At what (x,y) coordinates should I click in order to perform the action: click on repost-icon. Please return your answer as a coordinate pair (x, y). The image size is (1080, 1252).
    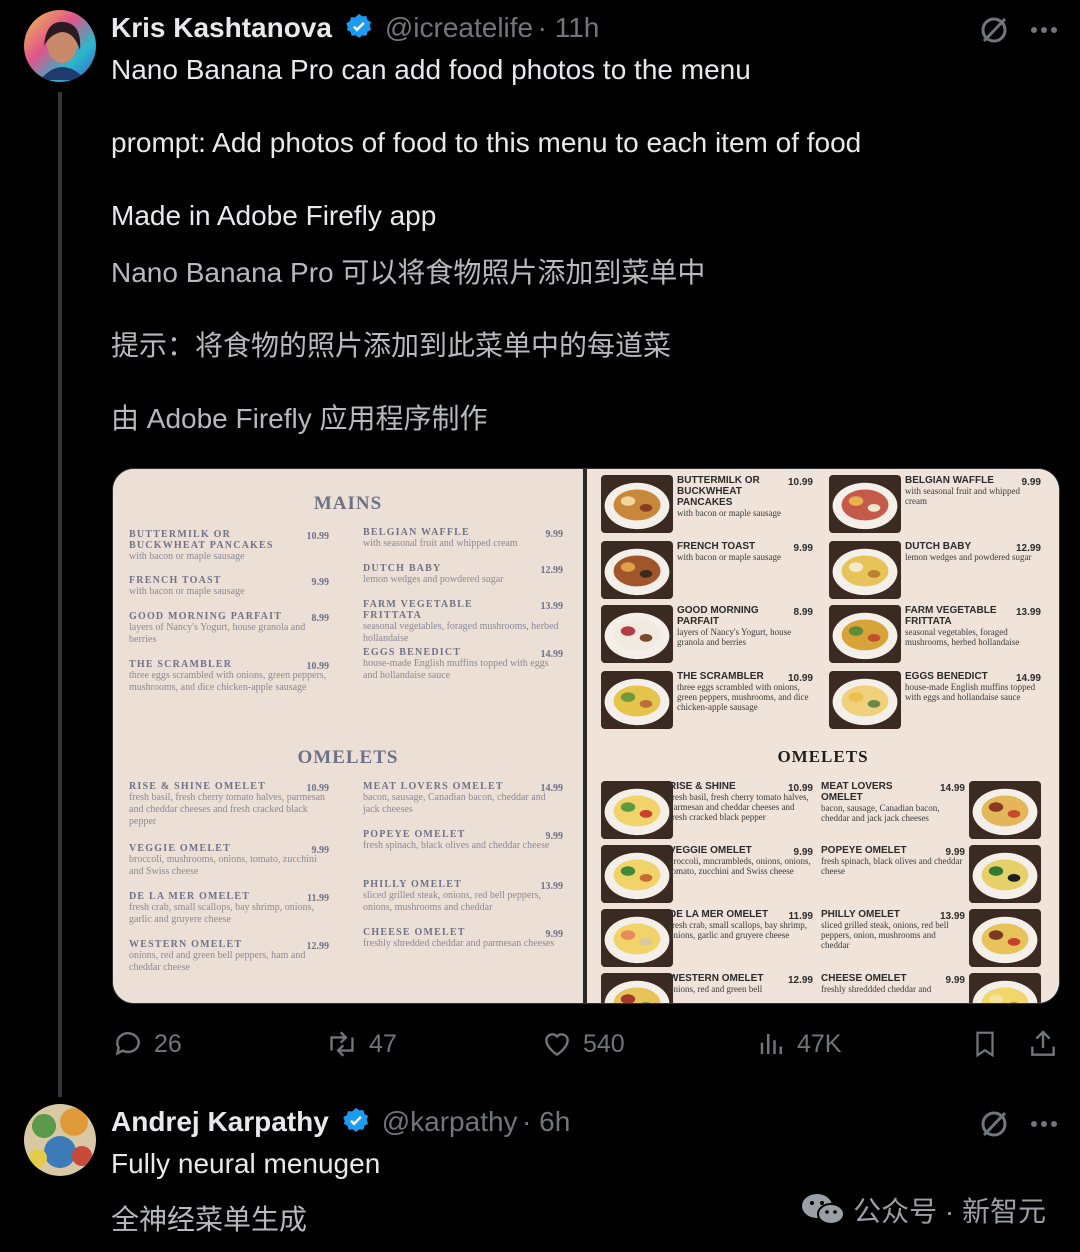
    Looking at the image, I should click on (342, 1044).